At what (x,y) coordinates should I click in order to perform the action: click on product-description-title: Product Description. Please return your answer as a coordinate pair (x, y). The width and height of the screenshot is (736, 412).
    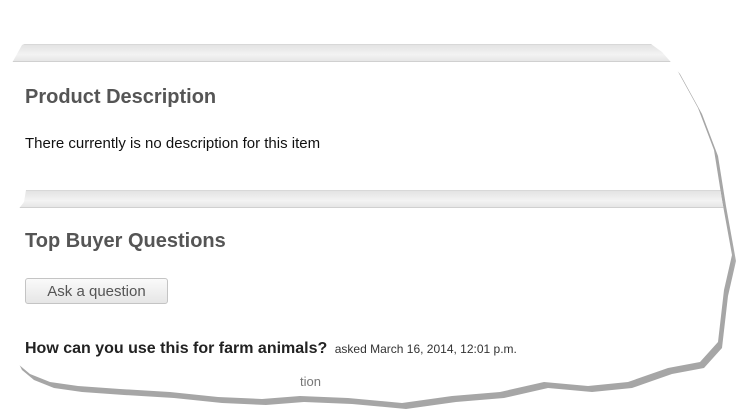
    Looking at the image, I should click on (121, 97).